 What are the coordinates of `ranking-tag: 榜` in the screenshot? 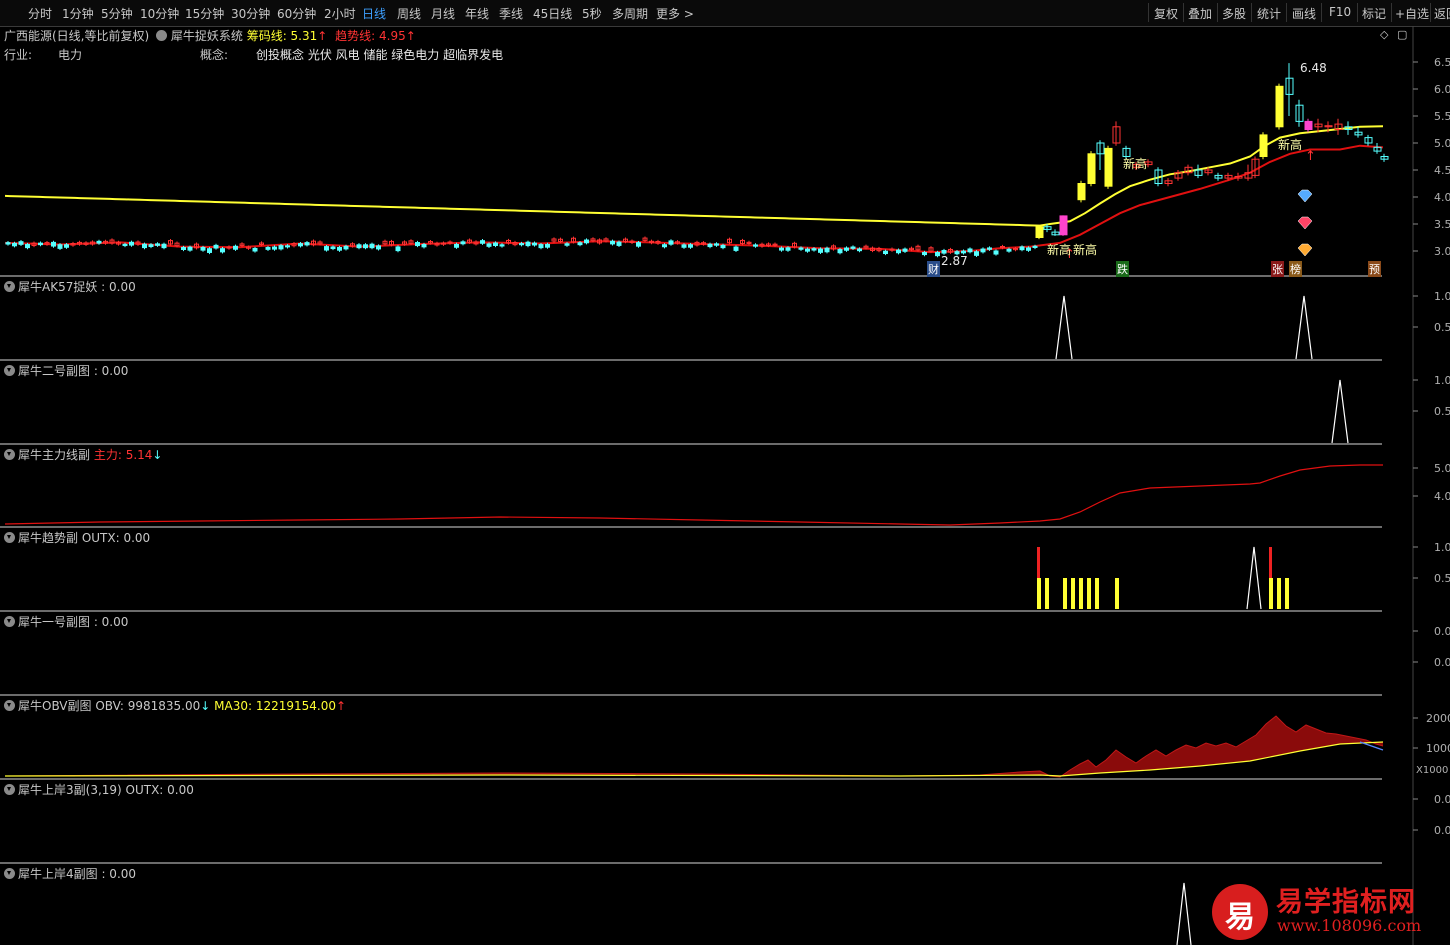 It's located at (1295, 269).